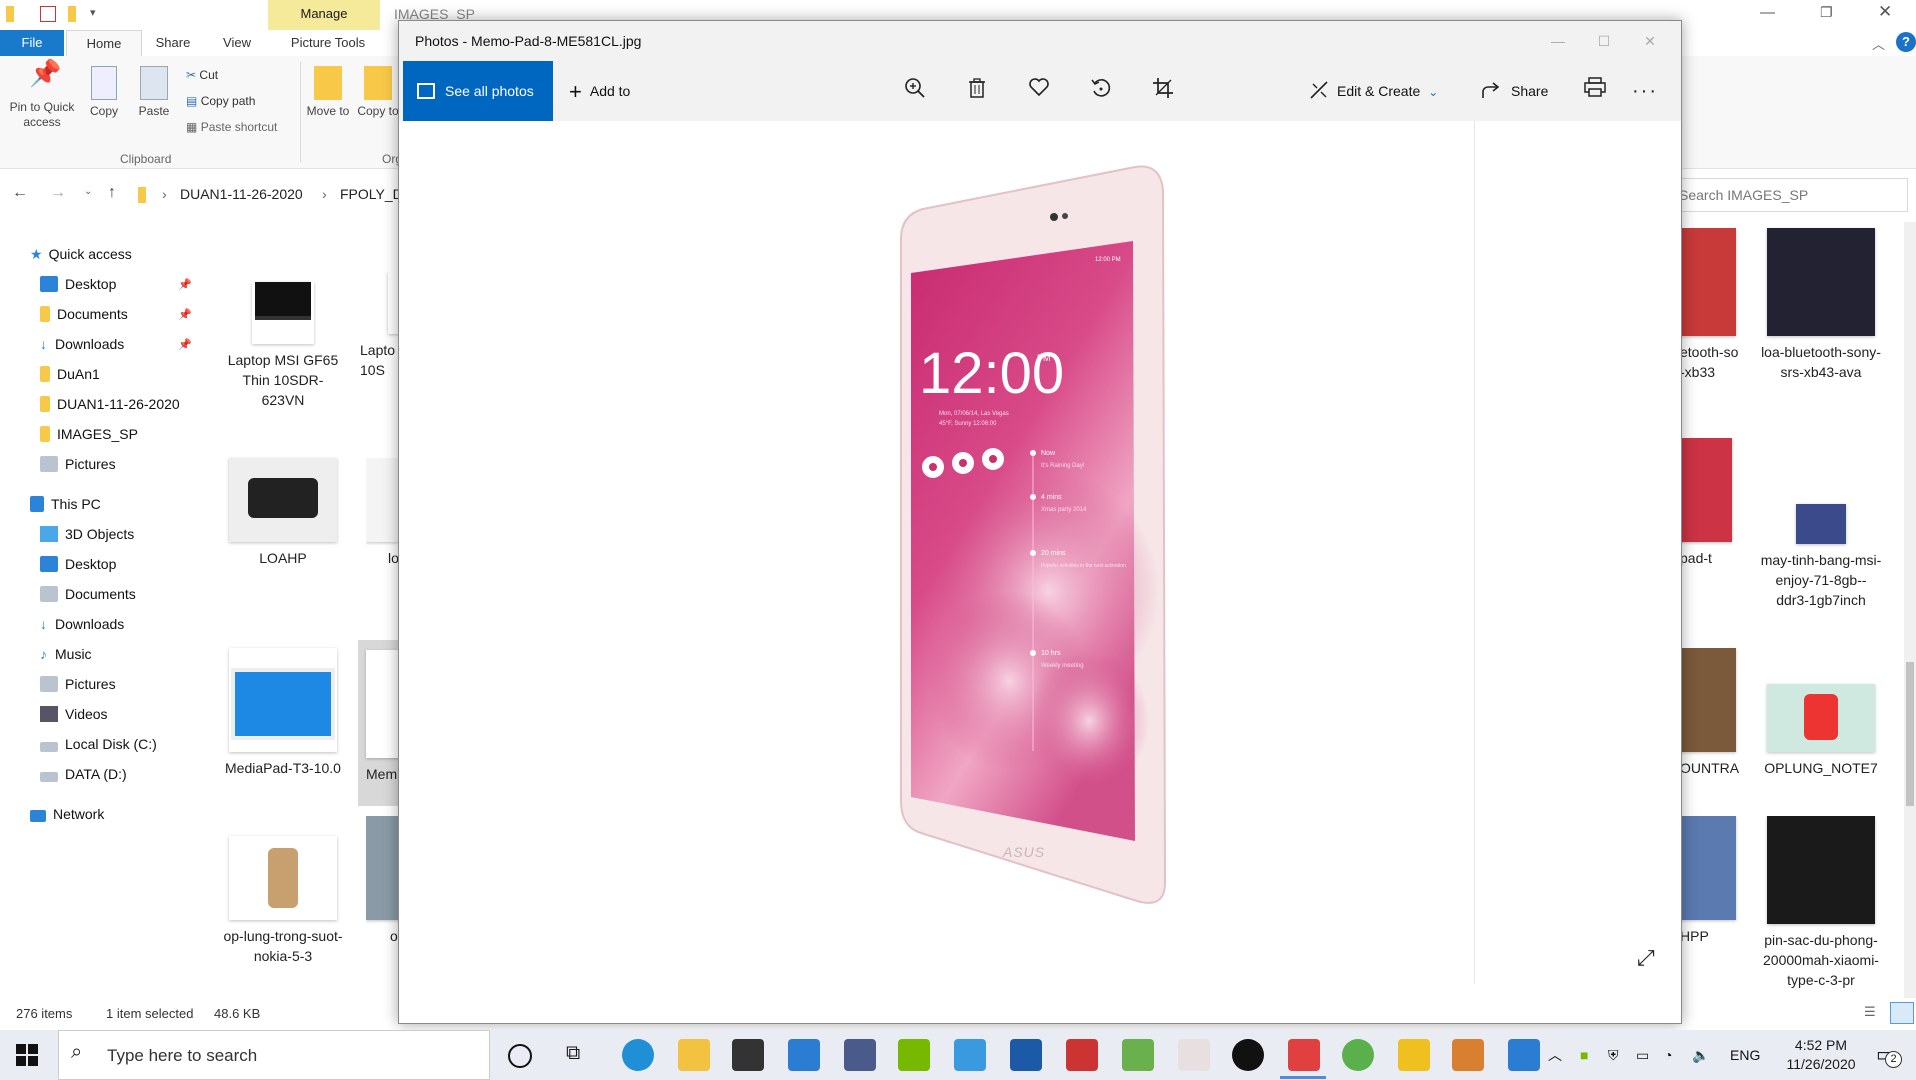 The image size is (1916, 1080). What do you see at coordinates (380, 326) in the screenshot?
I see `file-tile: Lapto 10S` at bounding box center [380, 326].